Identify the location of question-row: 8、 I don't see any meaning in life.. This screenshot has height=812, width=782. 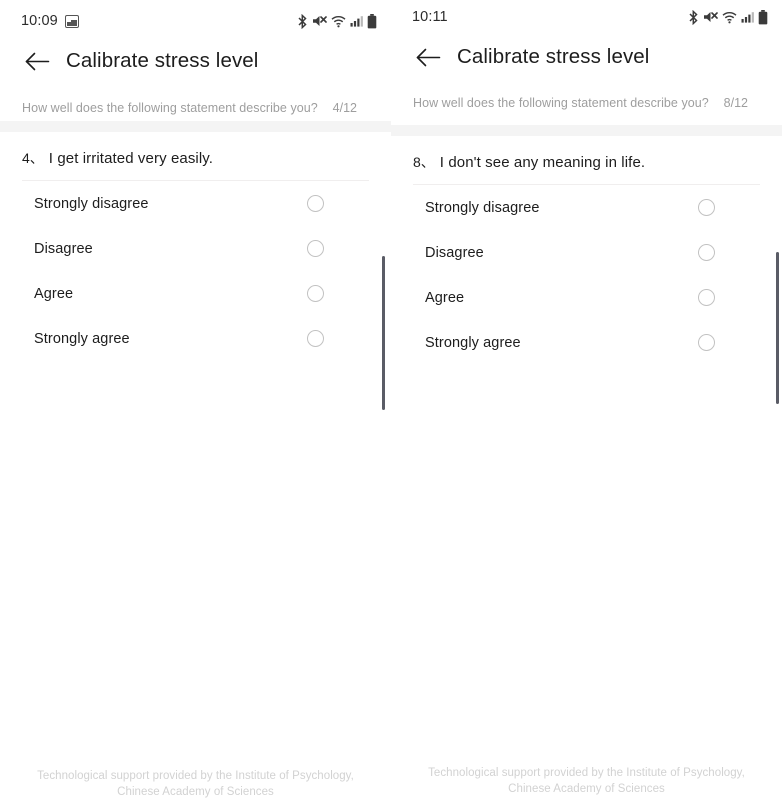
(586, 154).